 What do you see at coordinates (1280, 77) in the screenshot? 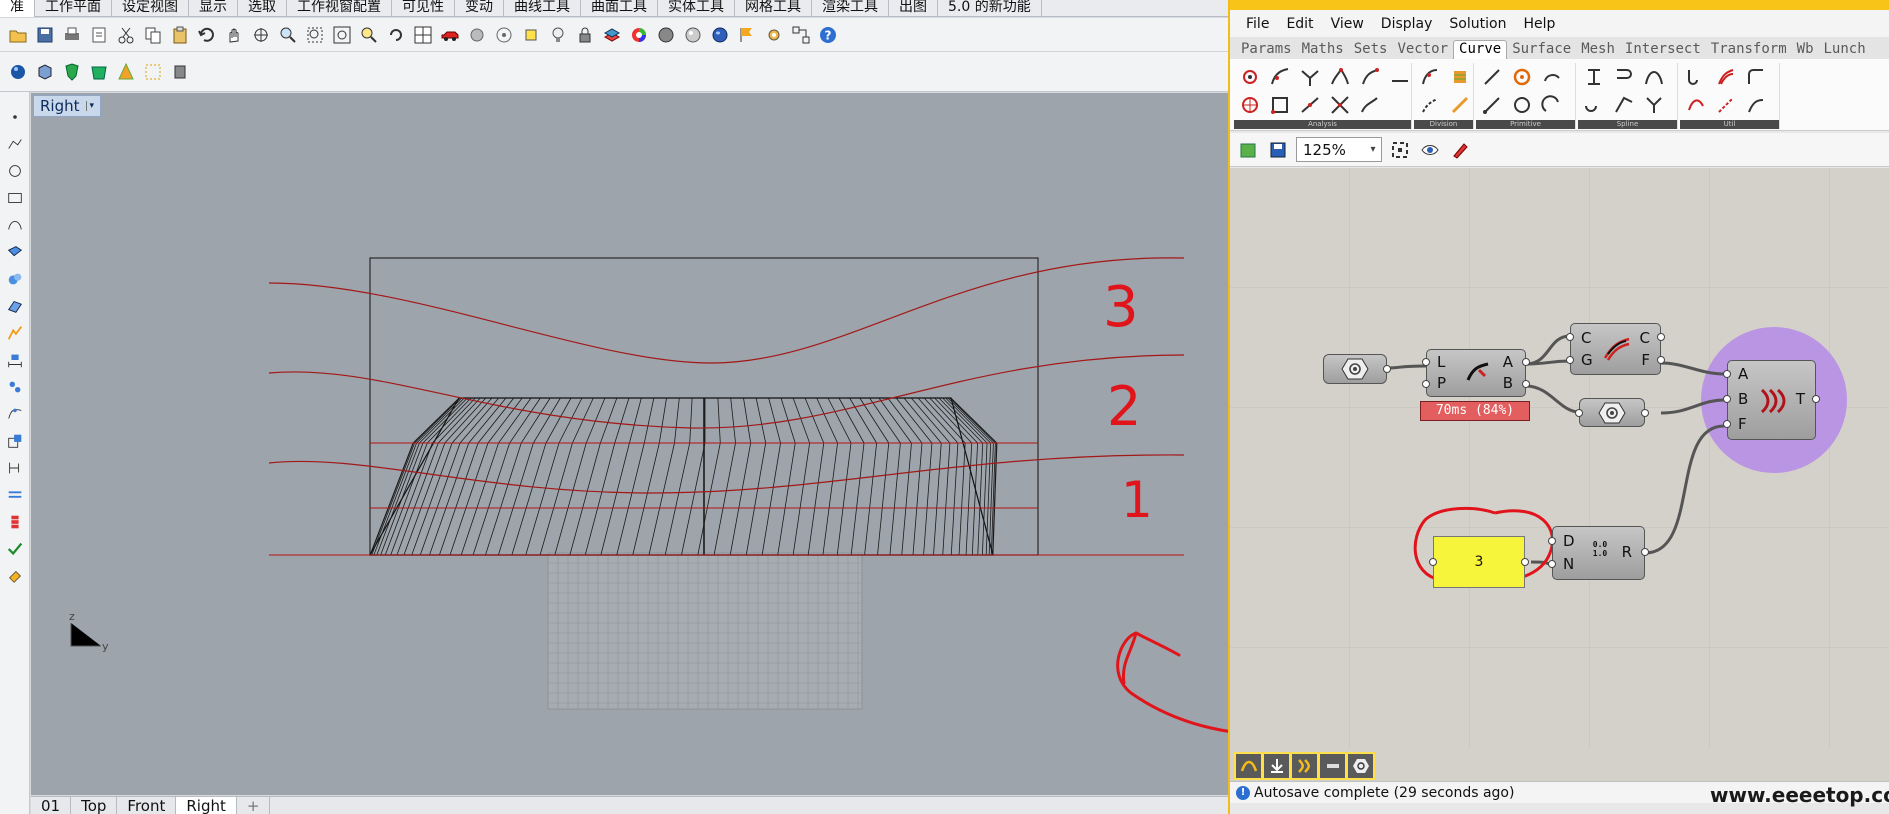
I see `curvature-icon` at bounding box center [1280, 77].